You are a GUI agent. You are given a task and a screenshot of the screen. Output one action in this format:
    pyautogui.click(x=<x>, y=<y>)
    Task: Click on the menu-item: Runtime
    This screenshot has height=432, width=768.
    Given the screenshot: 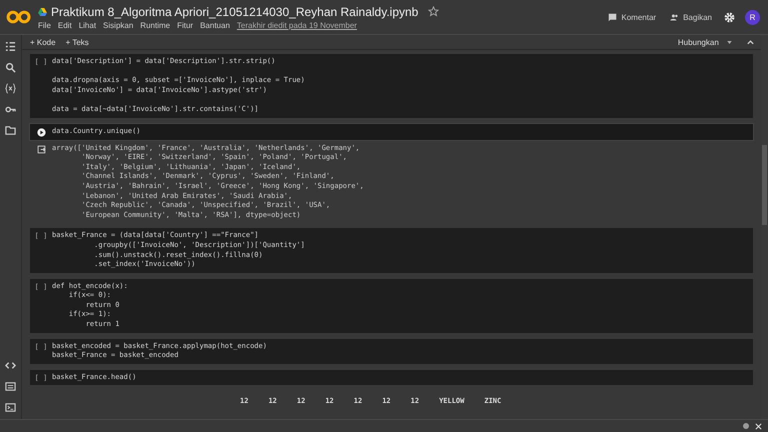 What is the action you would take?
    pyautogui.click(x=155, y=25)
    